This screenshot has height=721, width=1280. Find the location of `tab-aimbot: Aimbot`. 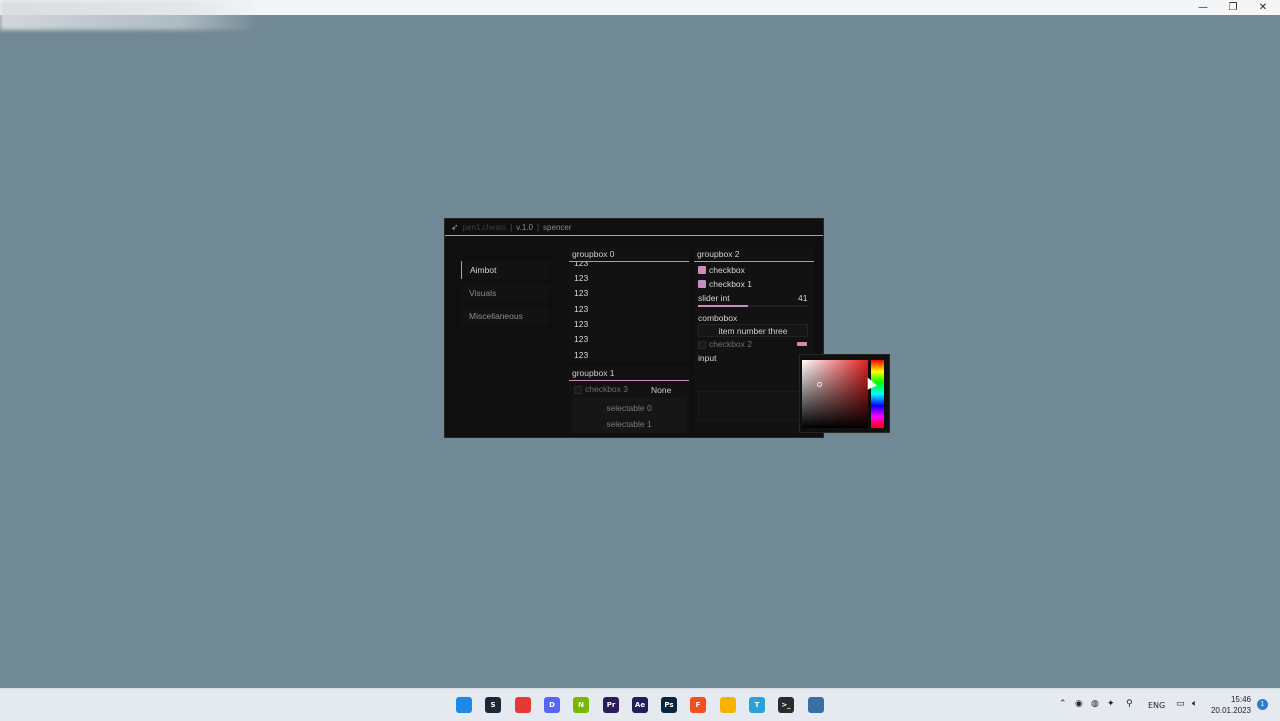

tab-aimbot: Aimbot is located at coordinates (505, 270).